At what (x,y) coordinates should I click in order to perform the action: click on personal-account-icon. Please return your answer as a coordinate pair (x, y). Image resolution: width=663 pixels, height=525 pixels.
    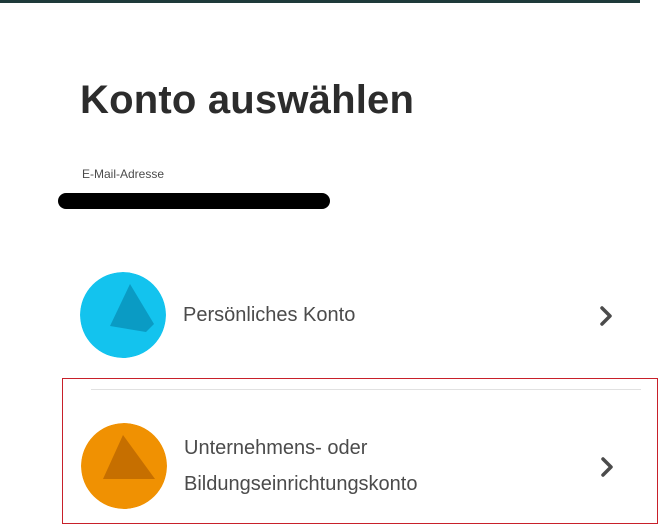
    Looking at the image, I should click on (123, 315).